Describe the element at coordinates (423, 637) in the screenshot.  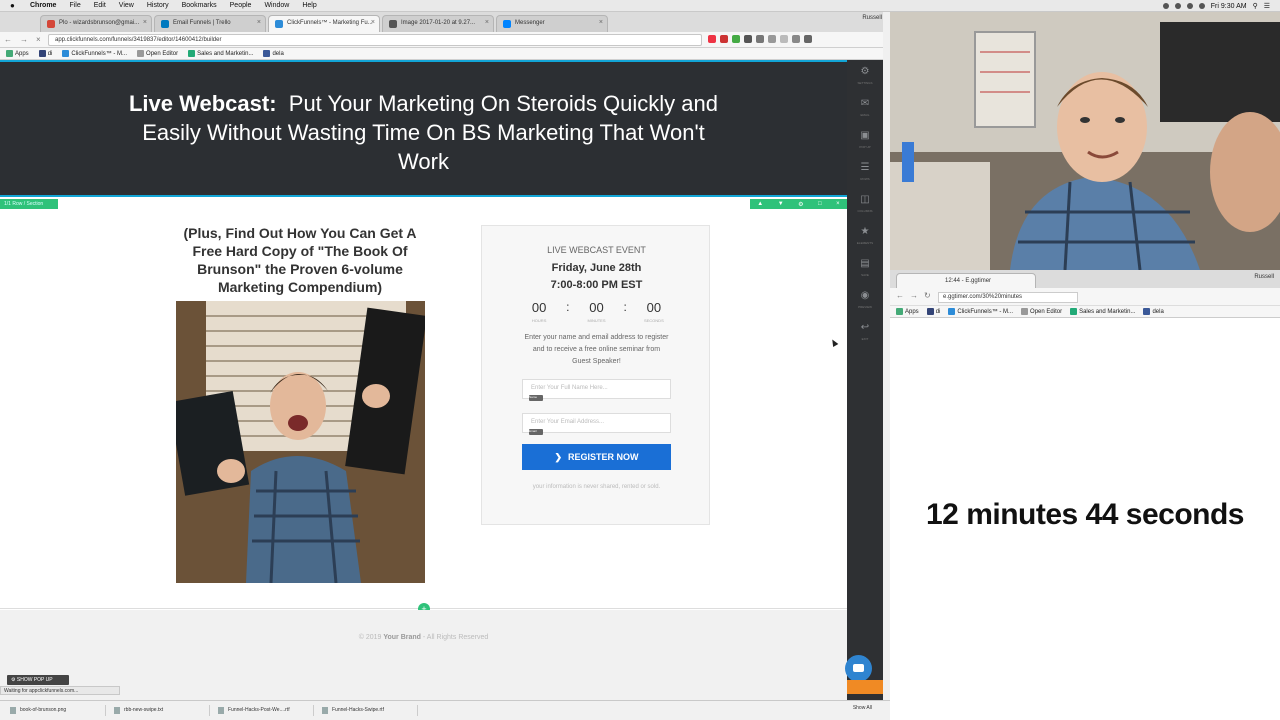
I see `copyright-text: © 2019 Your Brand - All Rights Reserved` at that location.